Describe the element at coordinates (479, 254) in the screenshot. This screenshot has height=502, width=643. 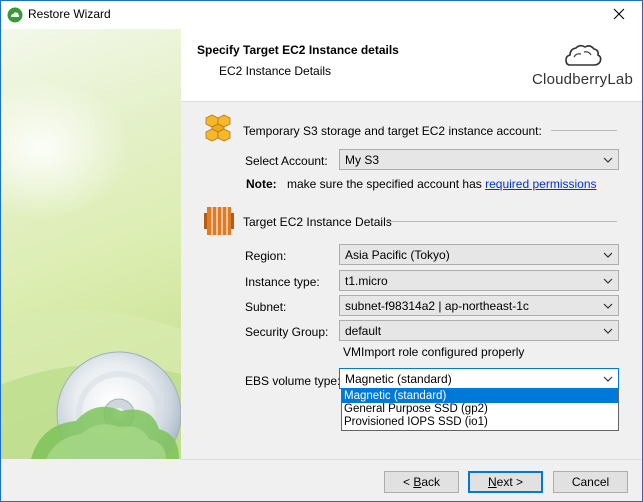
I see `region-dropdown: Asia Pacific (Tokyo)` at that location.